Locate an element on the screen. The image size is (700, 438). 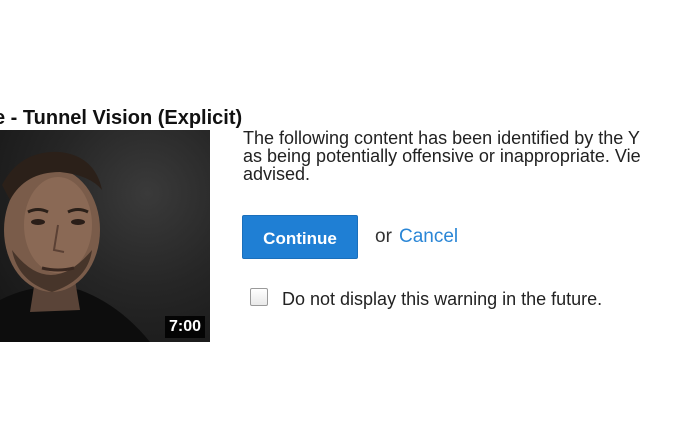
video-title: e - Tunnel Vision (Explicit) is located at coordinates (121, 118).